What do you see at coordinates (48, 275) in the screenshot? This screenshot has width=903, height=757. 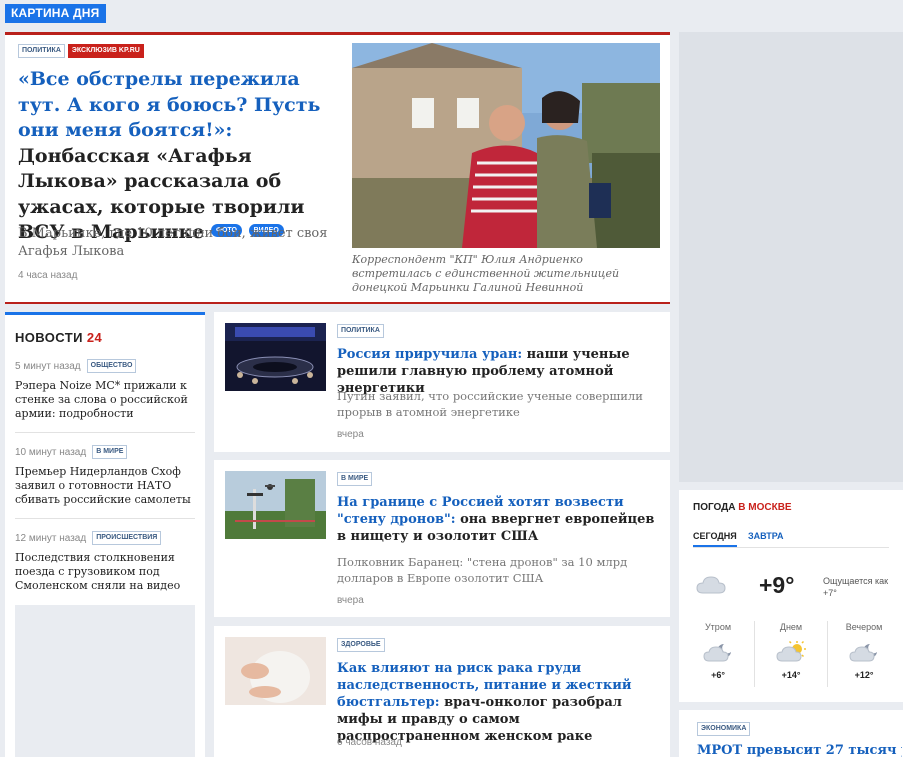 I see `hero-timestamp: 4 часа назад` at bounding box center [48, 275].